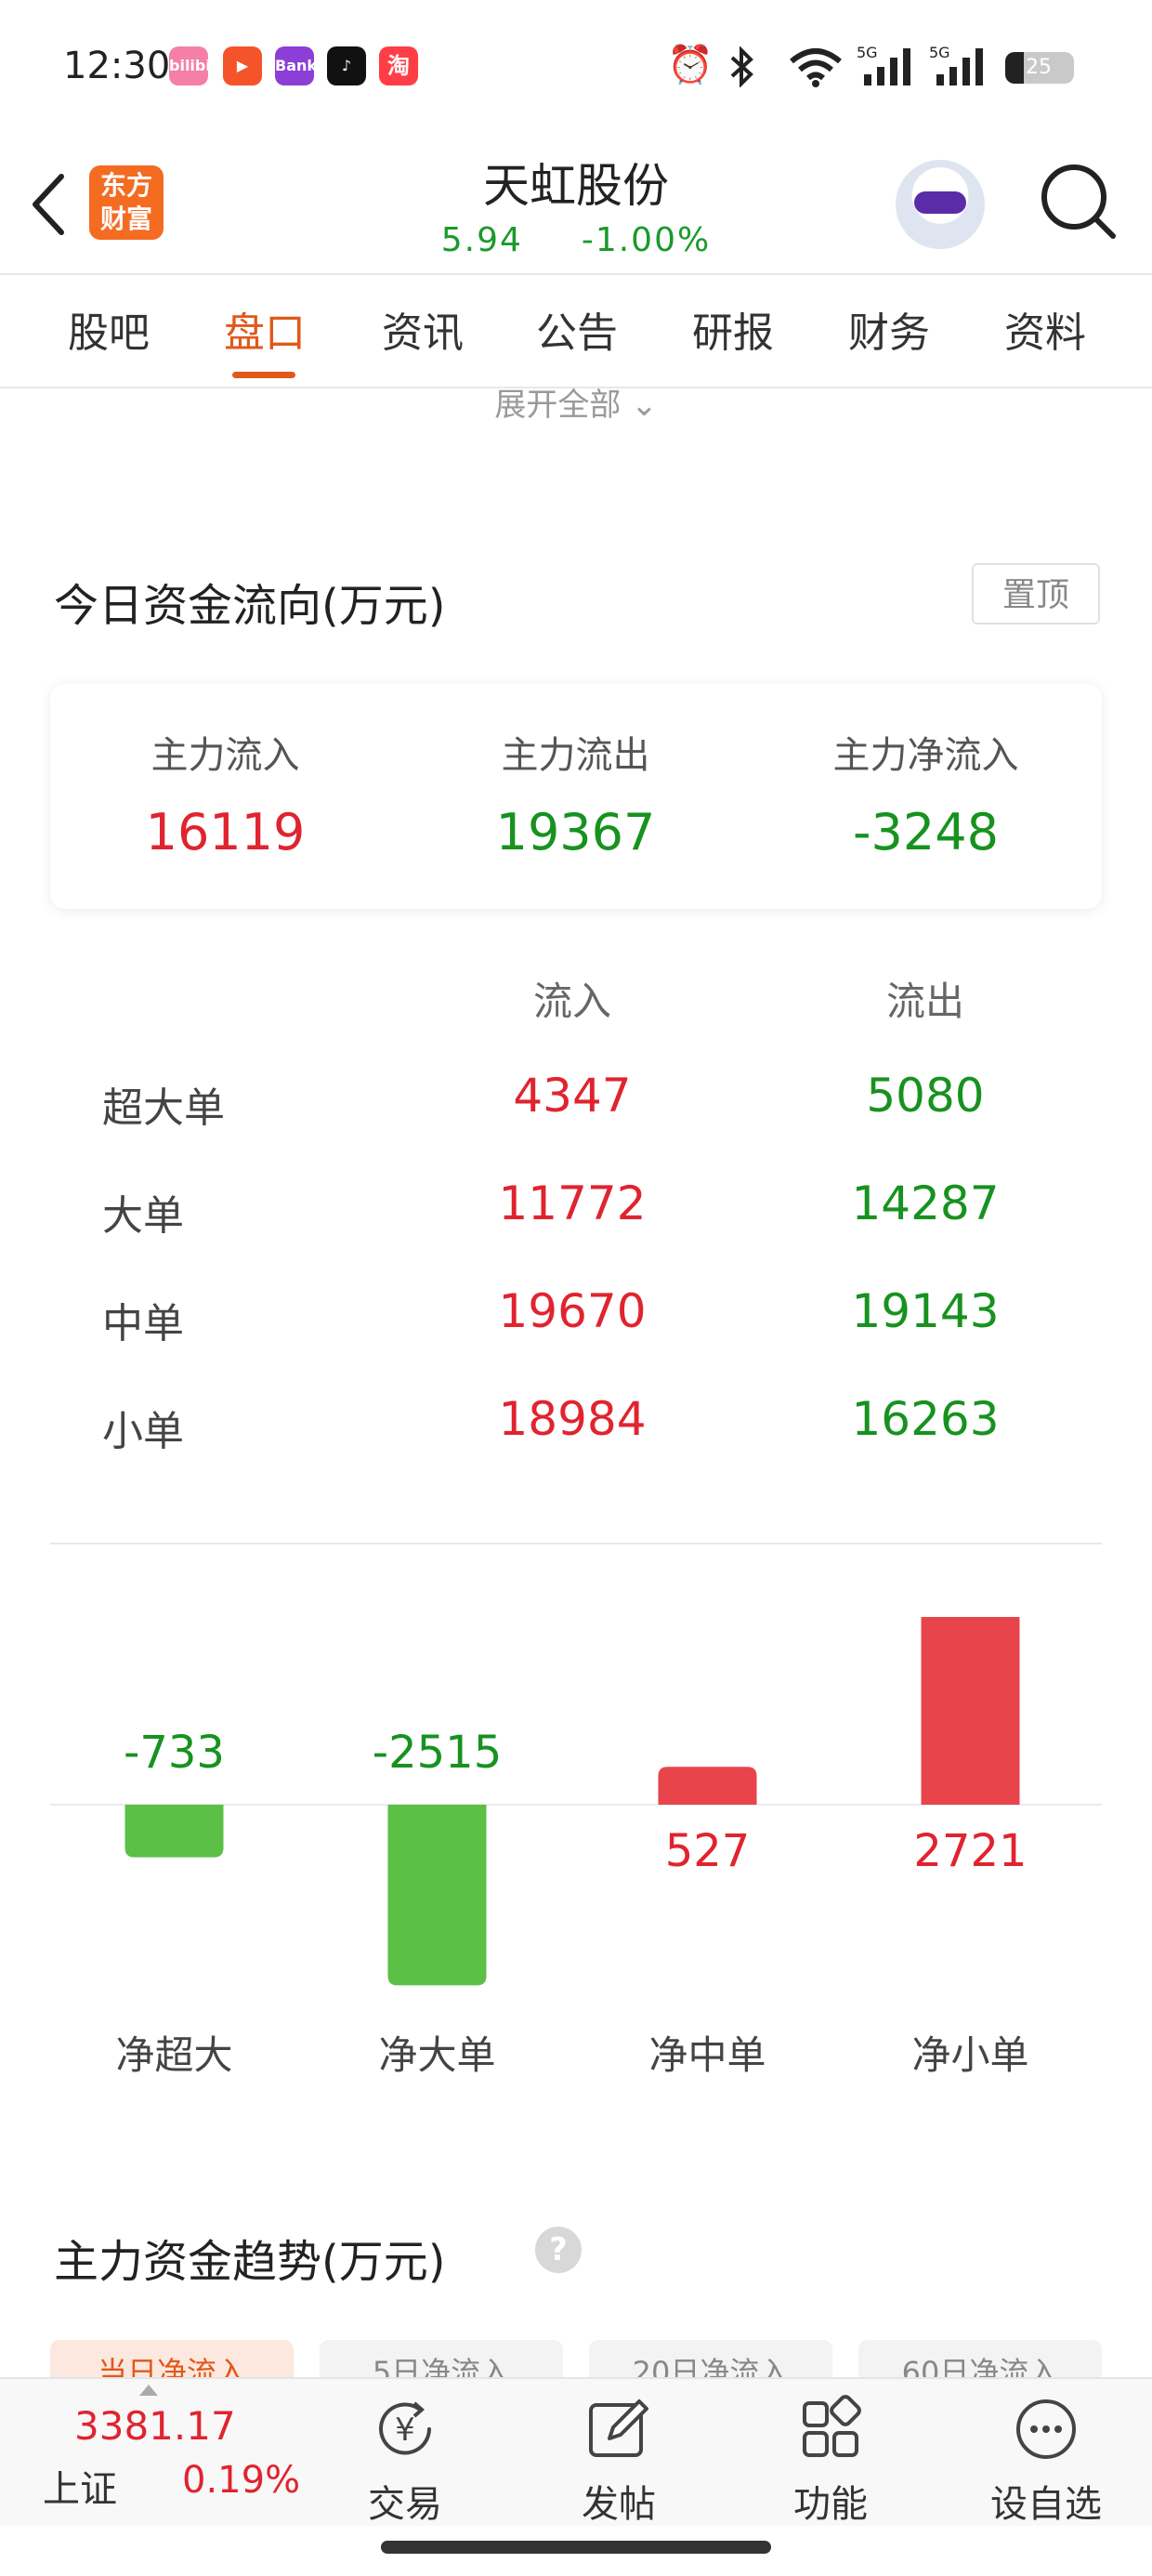  Describe the element at coordinates (405, 2460) in the screenshot. I see `nav-trade: ¥ 交易` at that location.